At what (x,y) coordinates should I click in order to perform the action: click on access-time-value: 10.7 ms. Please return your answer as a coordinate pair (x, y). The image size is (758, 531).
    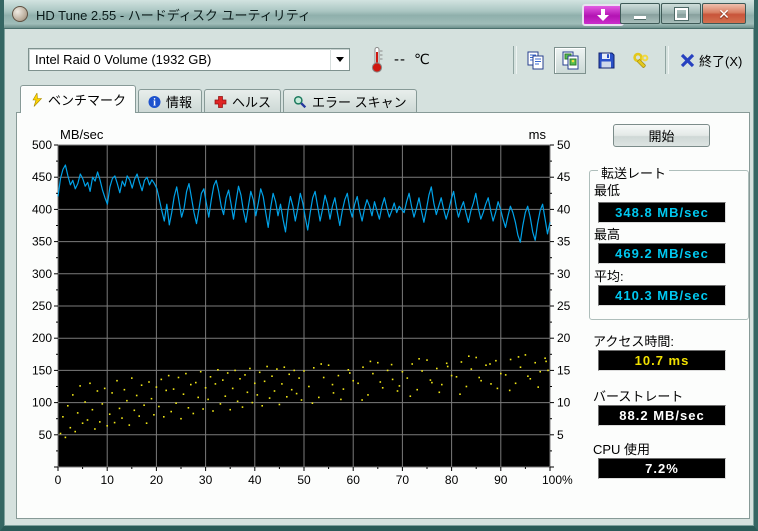
    Looking at the image, I should click on (662, 360).